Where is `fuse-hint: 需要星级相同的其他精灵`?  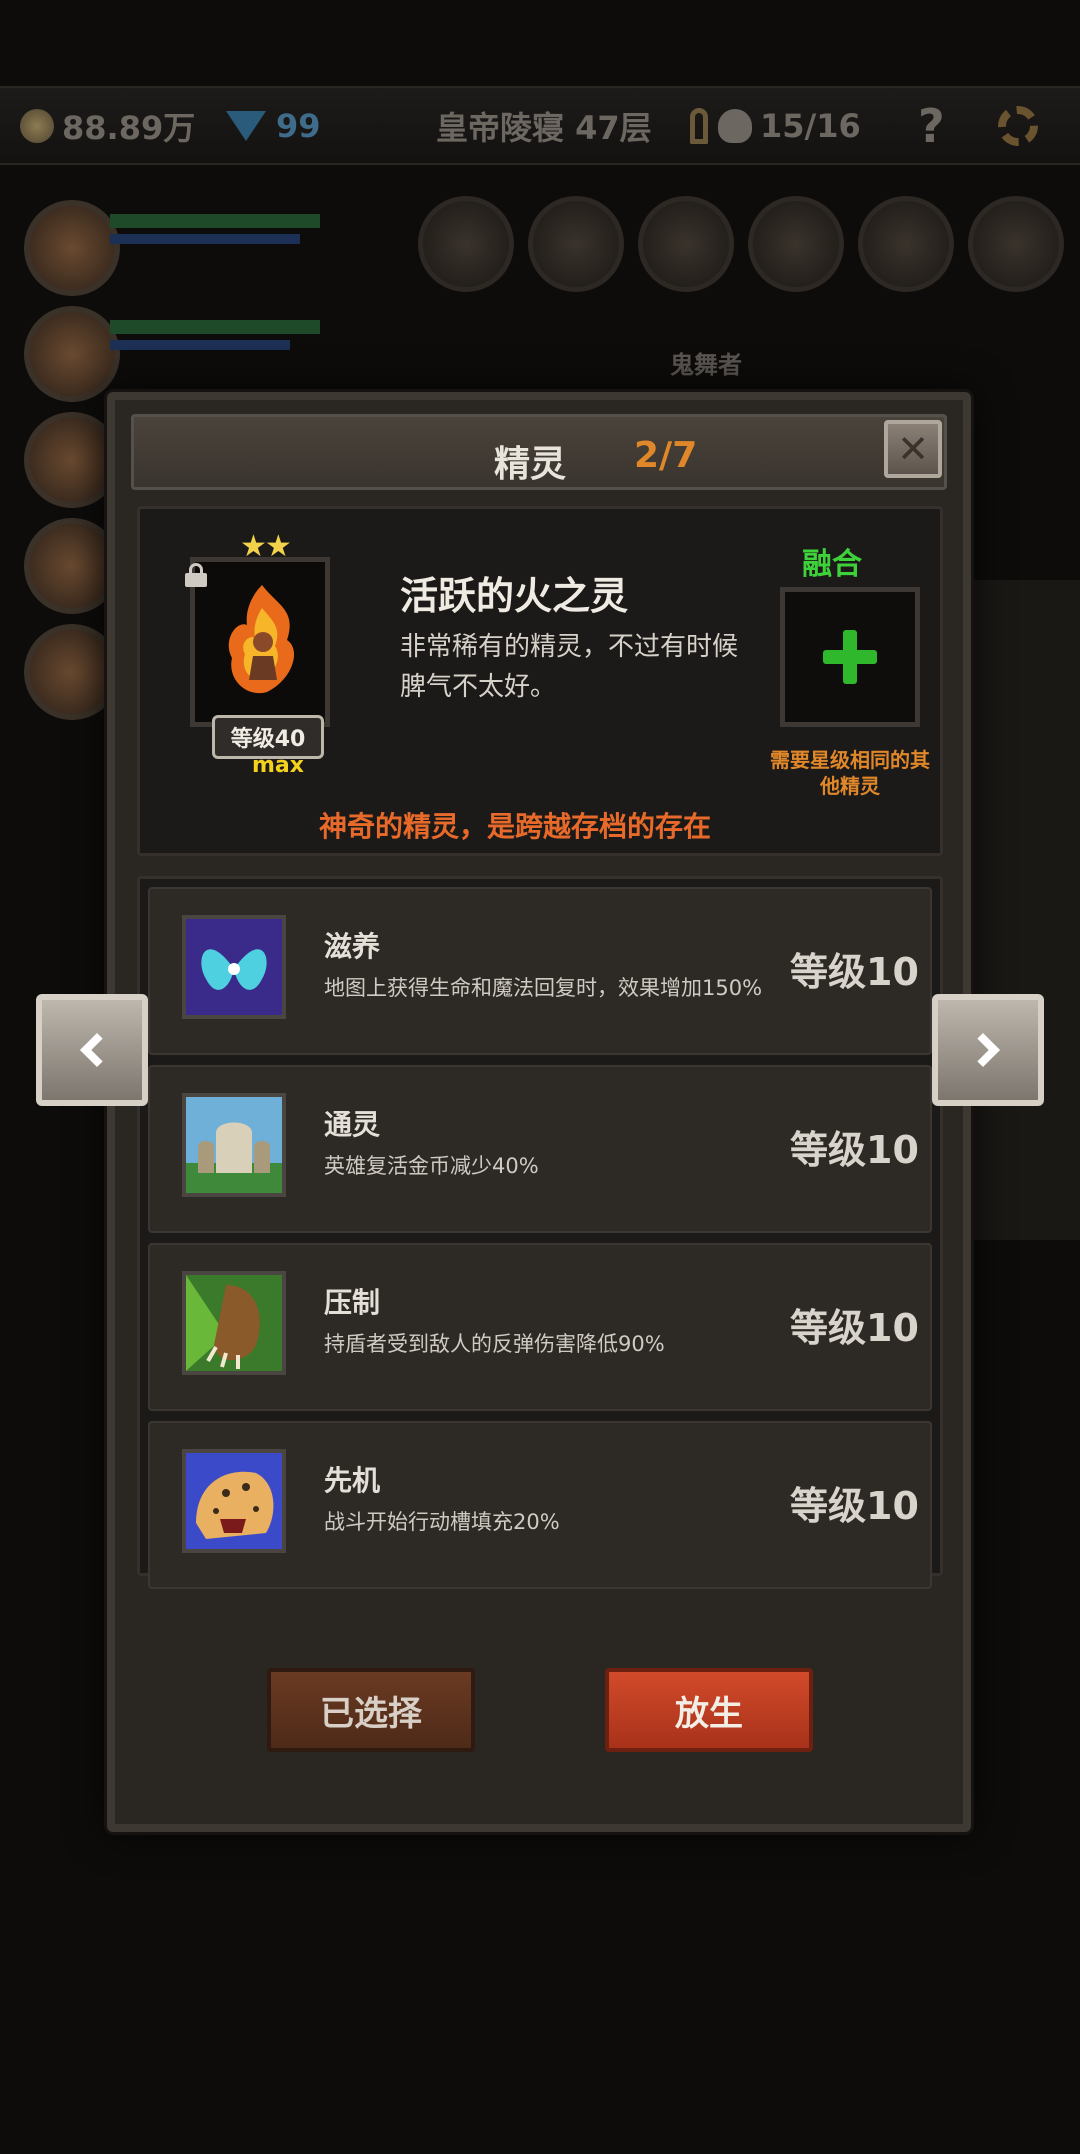
fuse-hint: 需要星级相同的其他精灵 is located at coordinates (850, 773).